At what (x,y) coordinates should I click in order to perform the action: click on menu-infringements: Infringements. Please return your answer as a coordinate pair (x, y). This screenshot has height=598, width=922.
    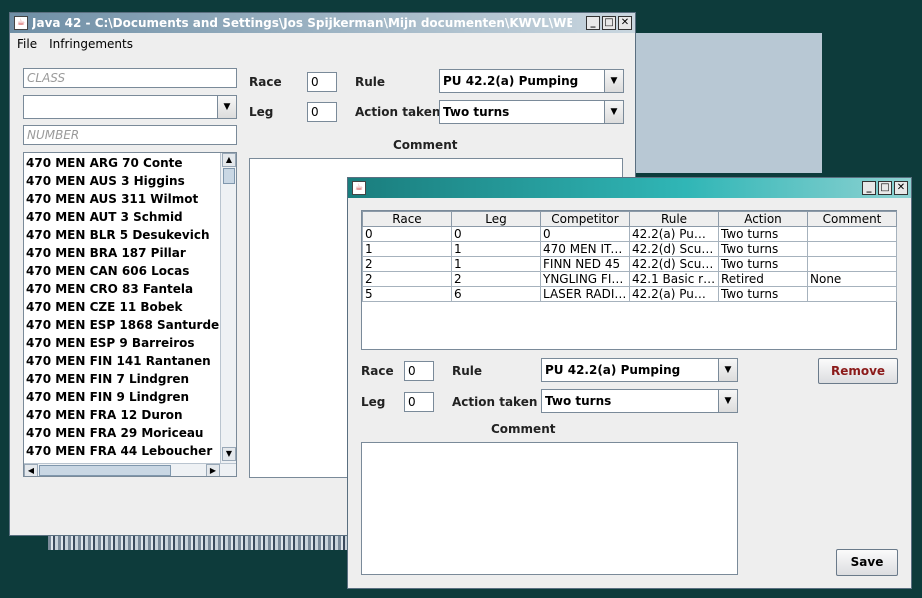
    Looking at the image, I should click on (91, 44).